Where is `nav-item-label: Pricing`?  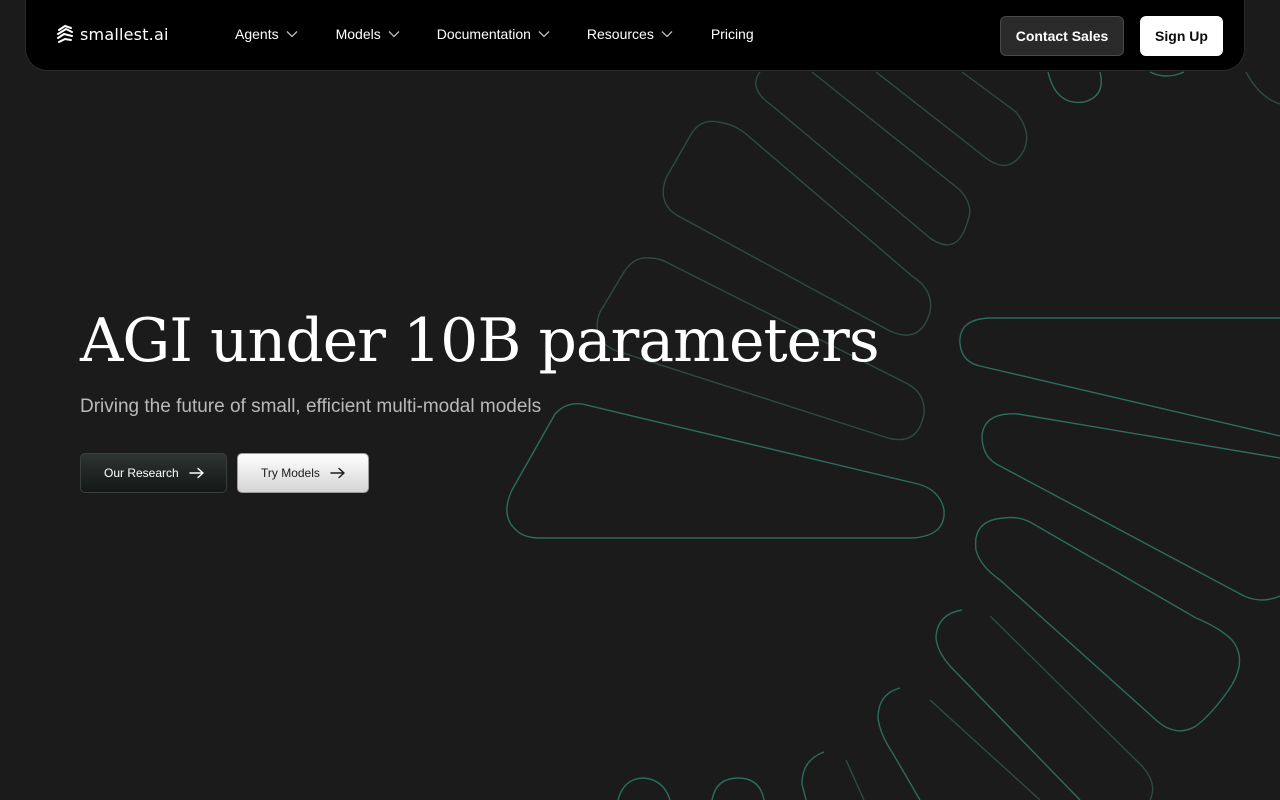 nav-item-label: Pricing is located at coordinates (732, 34).